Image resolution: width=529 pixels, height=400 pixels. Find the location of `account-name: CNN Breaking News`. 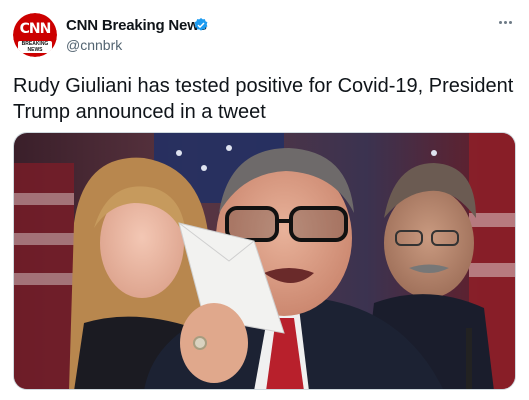

account-name: CNN Breaking News is located at coordinates (136, 25).